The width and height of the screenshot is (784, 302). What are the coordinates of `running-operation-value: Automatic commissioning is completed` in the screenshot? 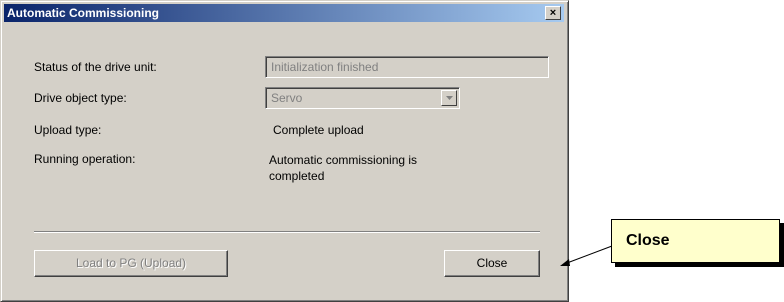 It's located at (343, 168).